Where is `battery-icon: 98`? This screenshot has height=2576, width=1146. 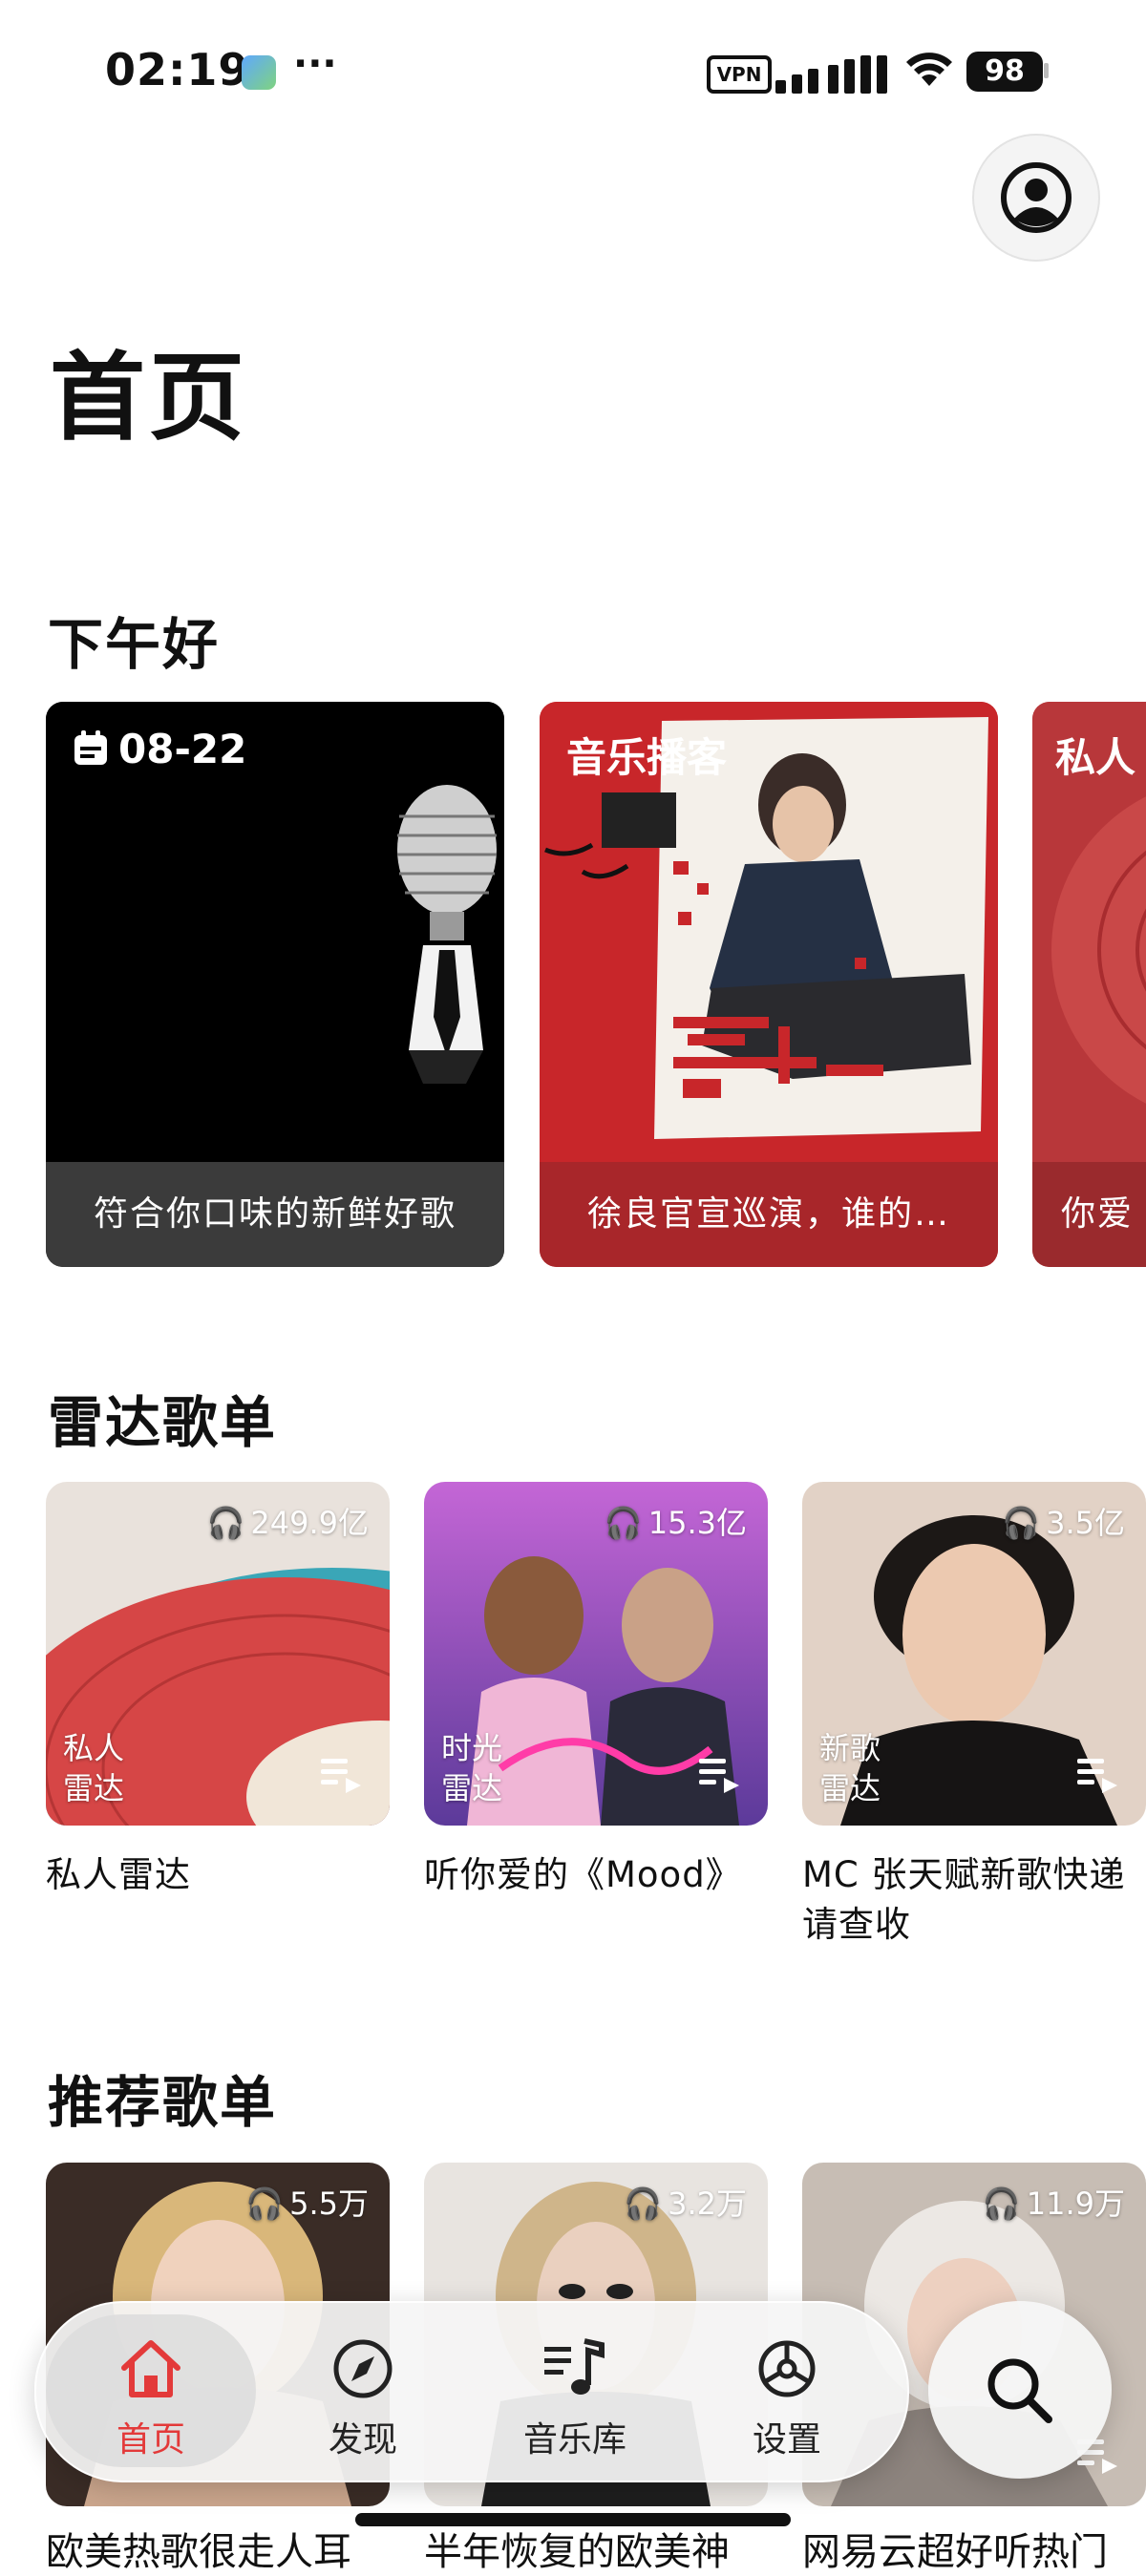
battery-icon: 98 is located at coordinates (1004, 72).